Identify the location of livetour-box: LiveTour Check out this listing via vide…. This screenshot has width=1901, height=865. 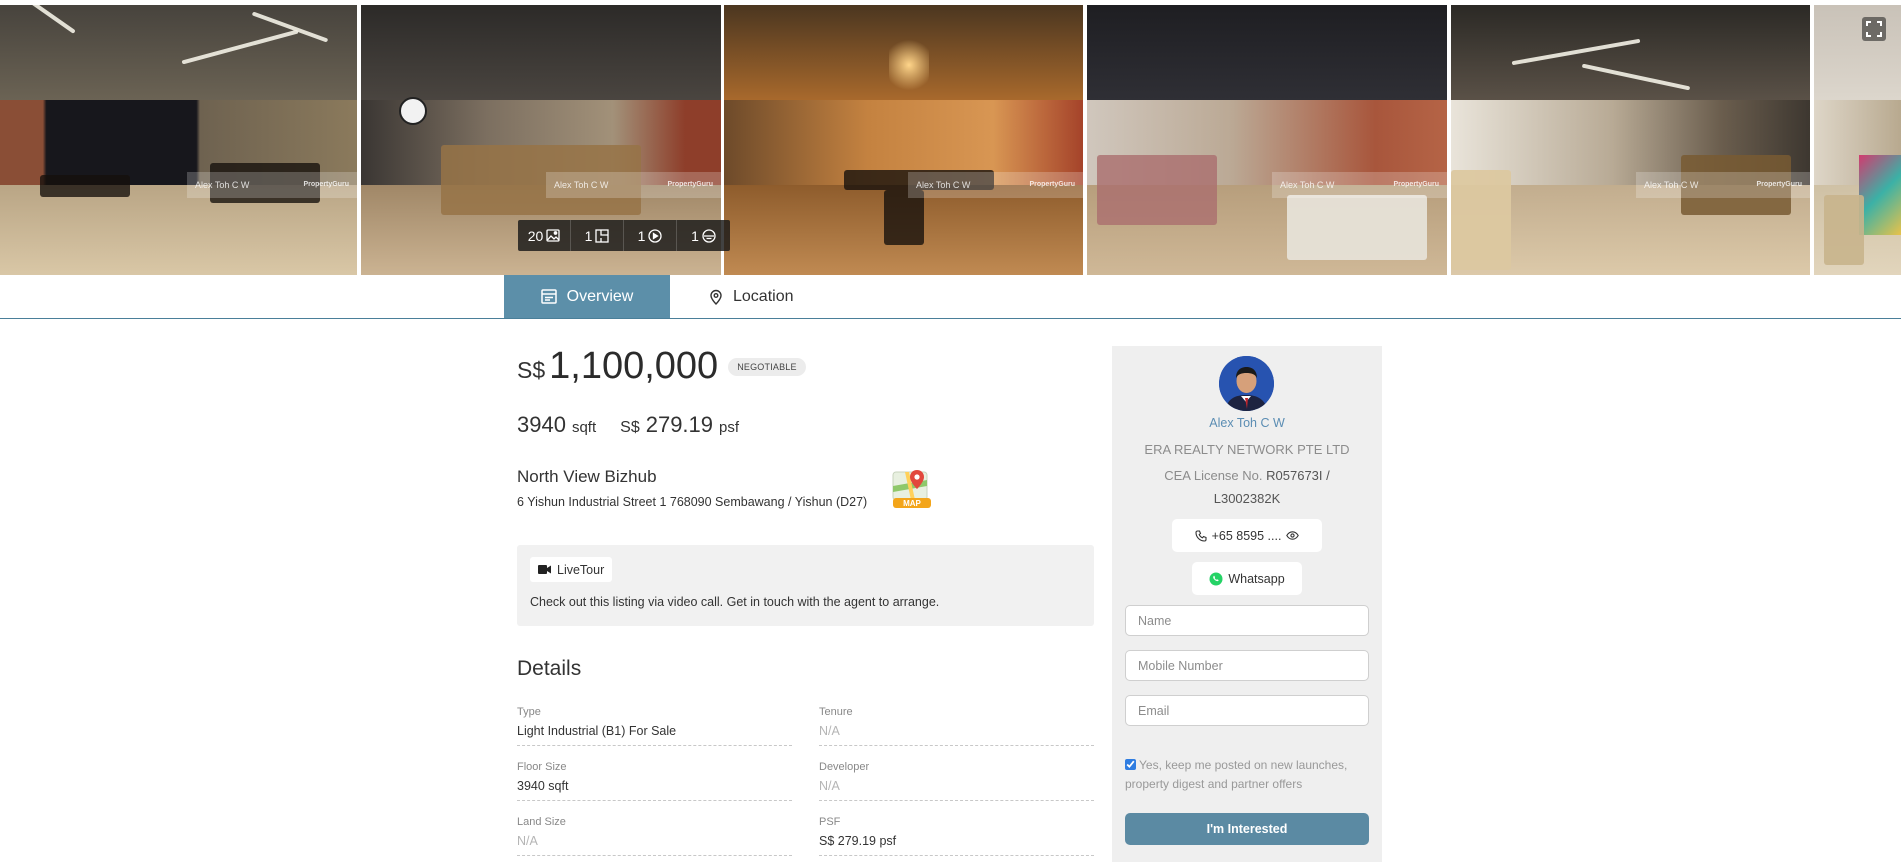
(805, 585).